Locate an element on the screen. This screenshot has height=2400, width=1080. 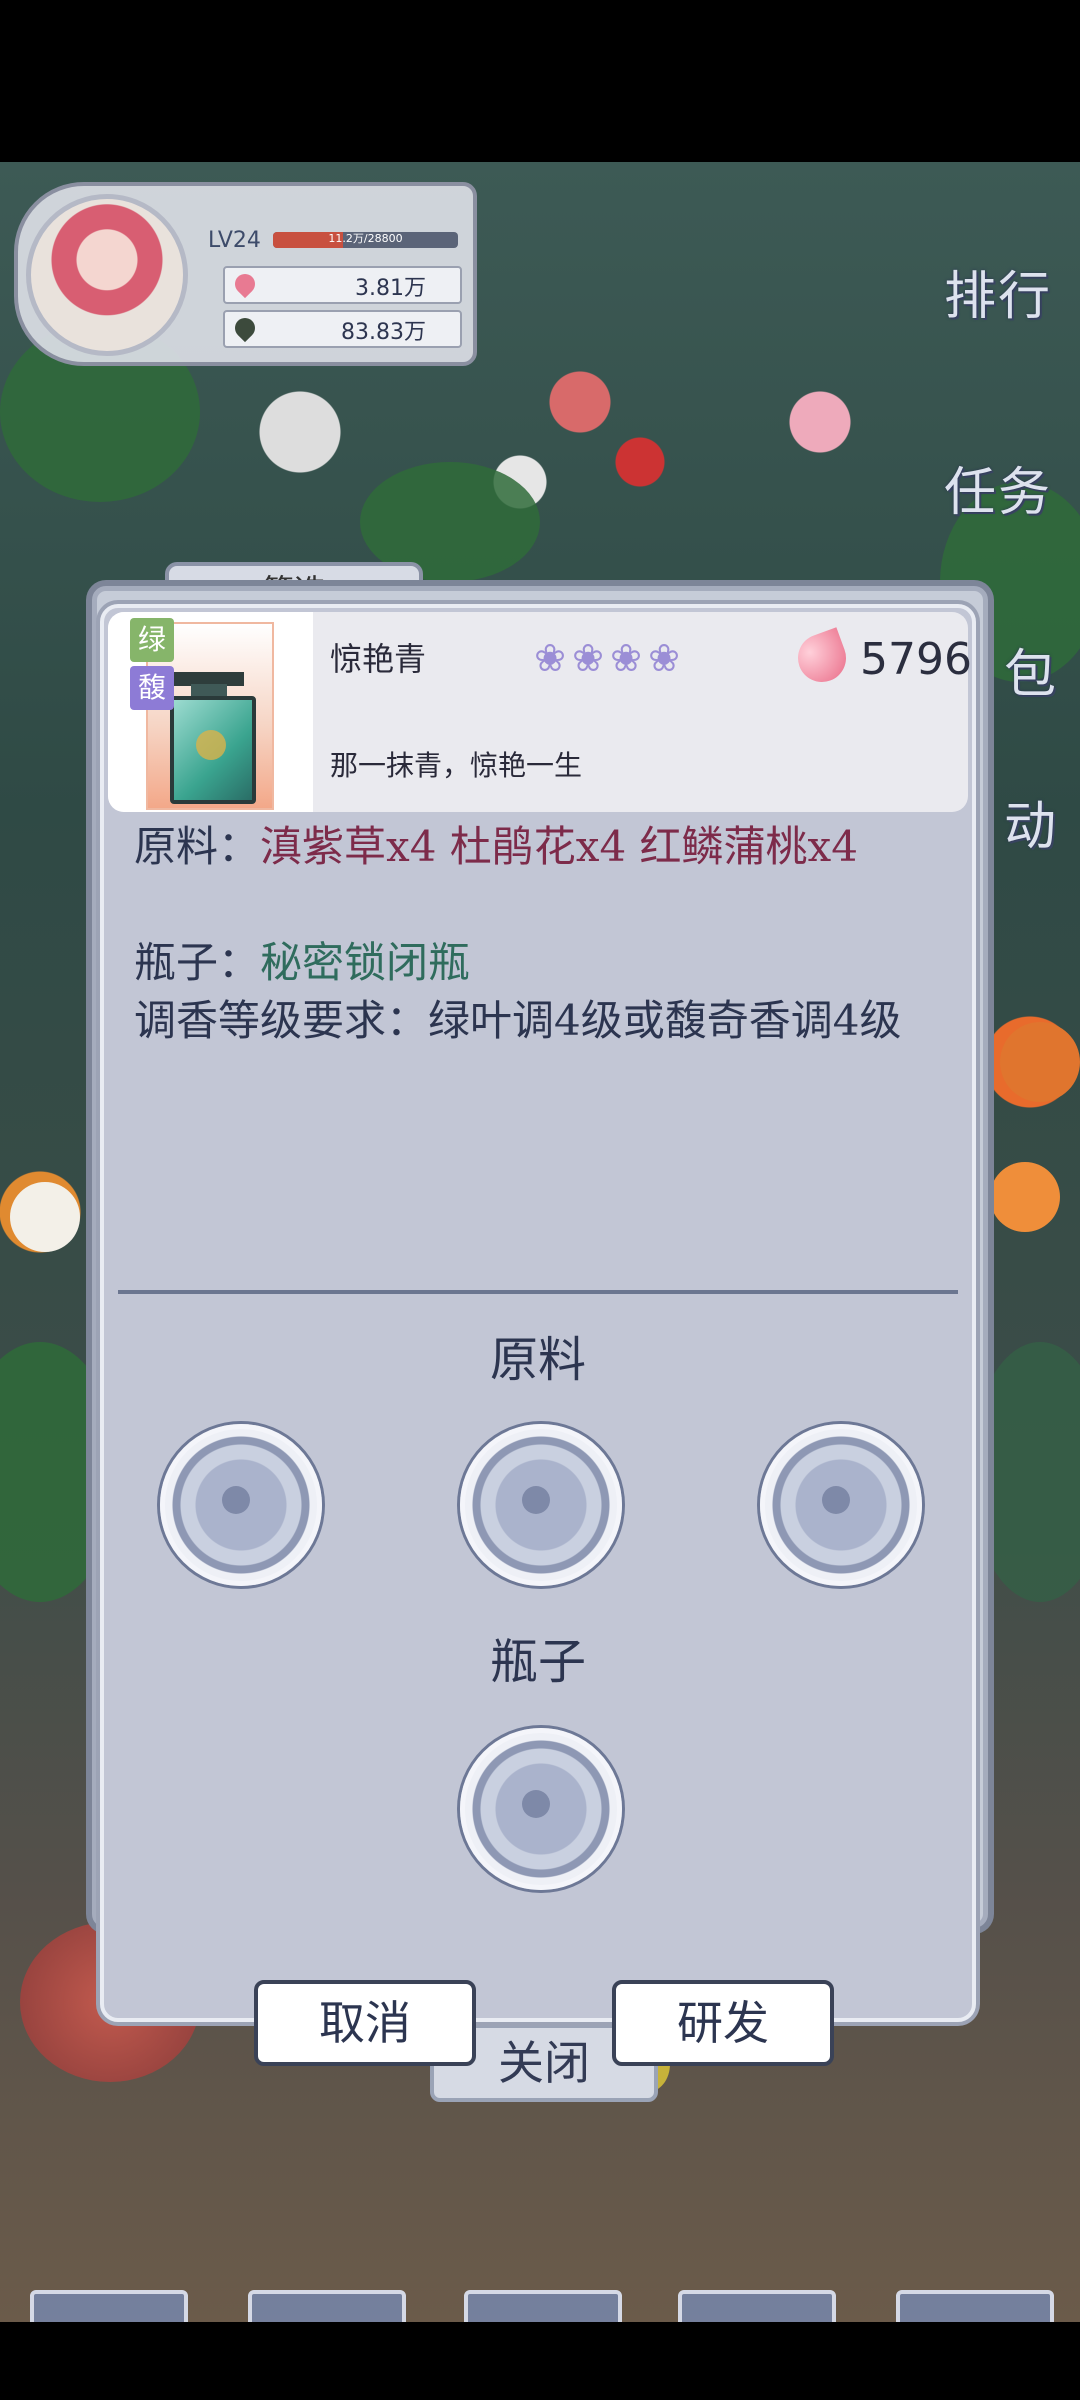
materials-section-title: 原料 is located at coordinates (537, 1360).